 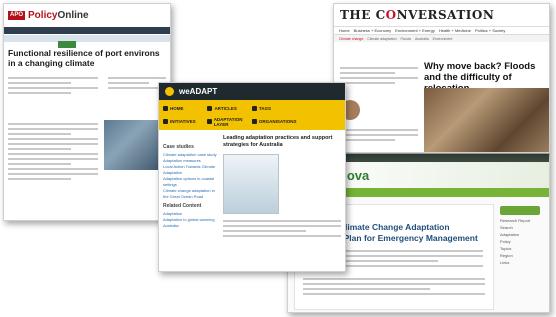 I want to click on sidebar-item: Region, so click(x=523, y=255).